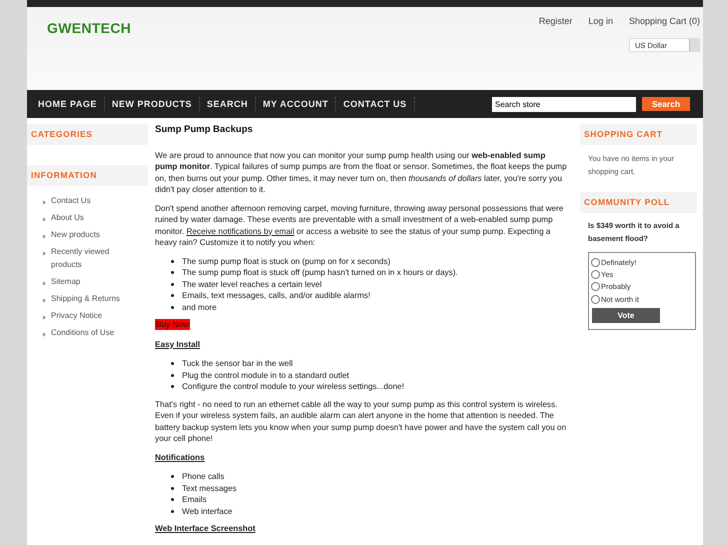 Image resolution: width=727 pixels, height=545 pixels. What do you see at coordinates (252, 284) in the screenshot?
I see `list-item: The water level reaches a certain level` at bounding box center [252, 284].